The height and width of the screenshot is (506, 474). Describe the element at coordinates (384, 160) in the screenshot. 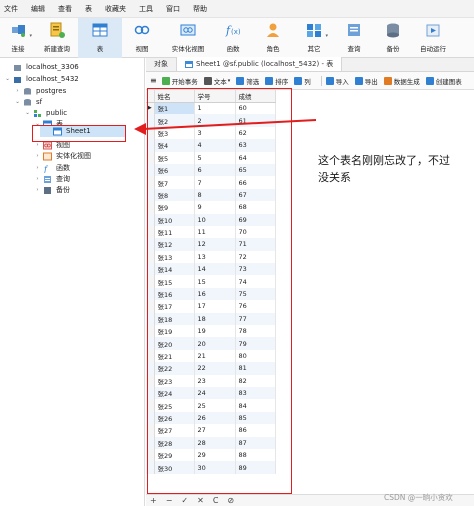

I see `annotation-line-1: 这个表名刚刚忘改了，不过` at that location.